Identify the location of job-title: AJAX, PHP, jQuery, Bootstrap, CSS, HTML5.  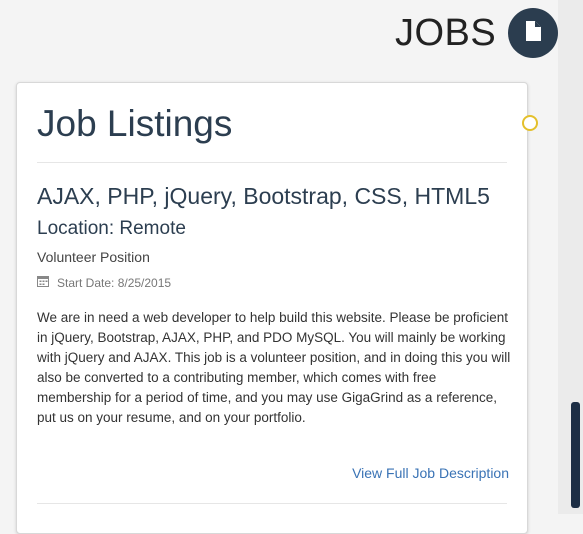
(263, 196).